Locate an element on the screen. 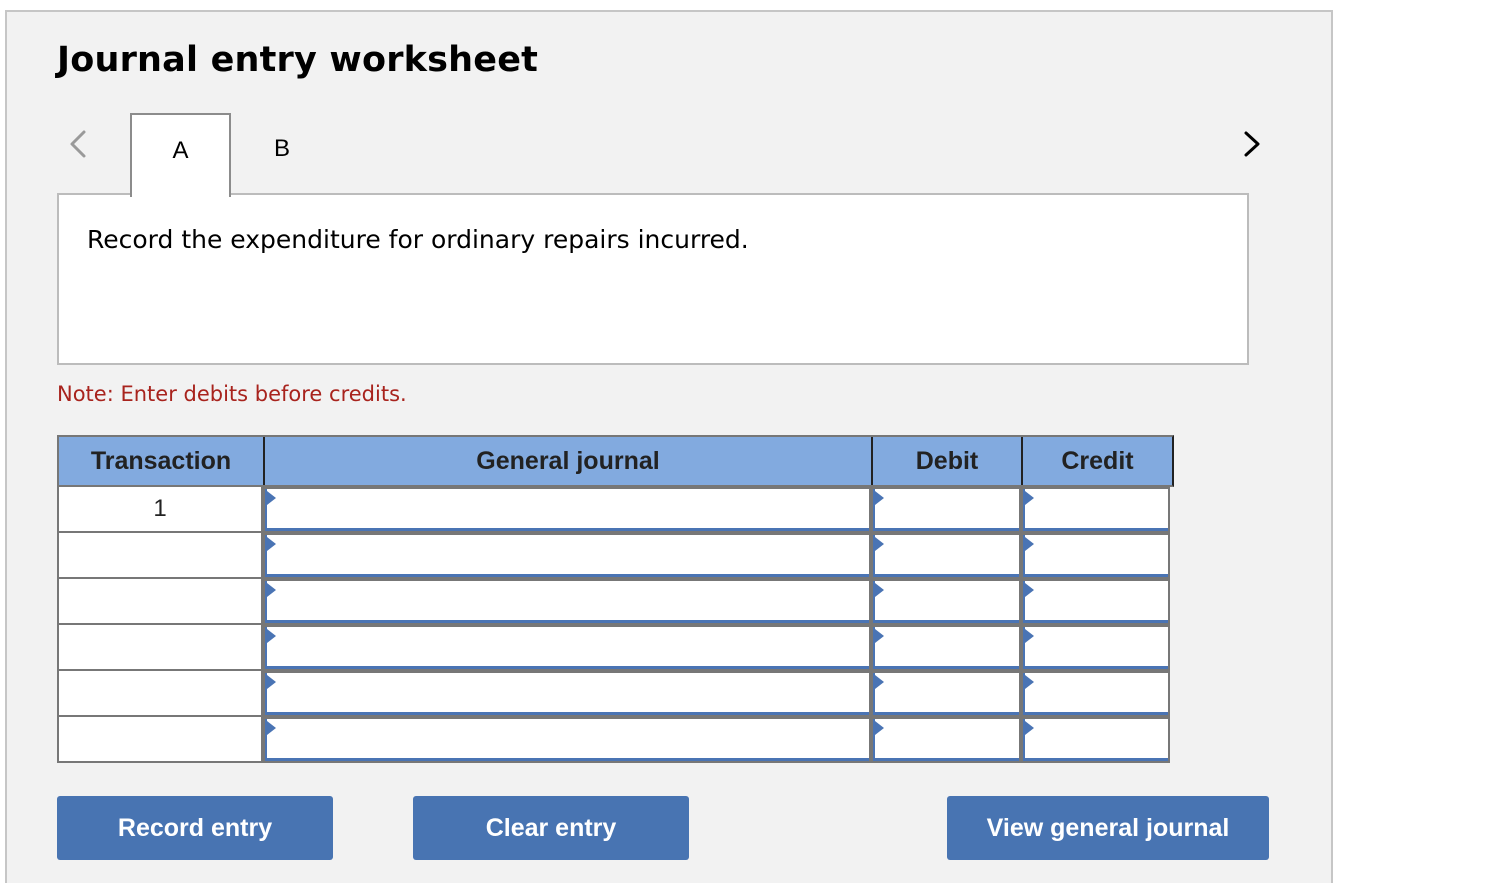 The image size is (1496, 883). next-button is located at coordinates (1251, 144).